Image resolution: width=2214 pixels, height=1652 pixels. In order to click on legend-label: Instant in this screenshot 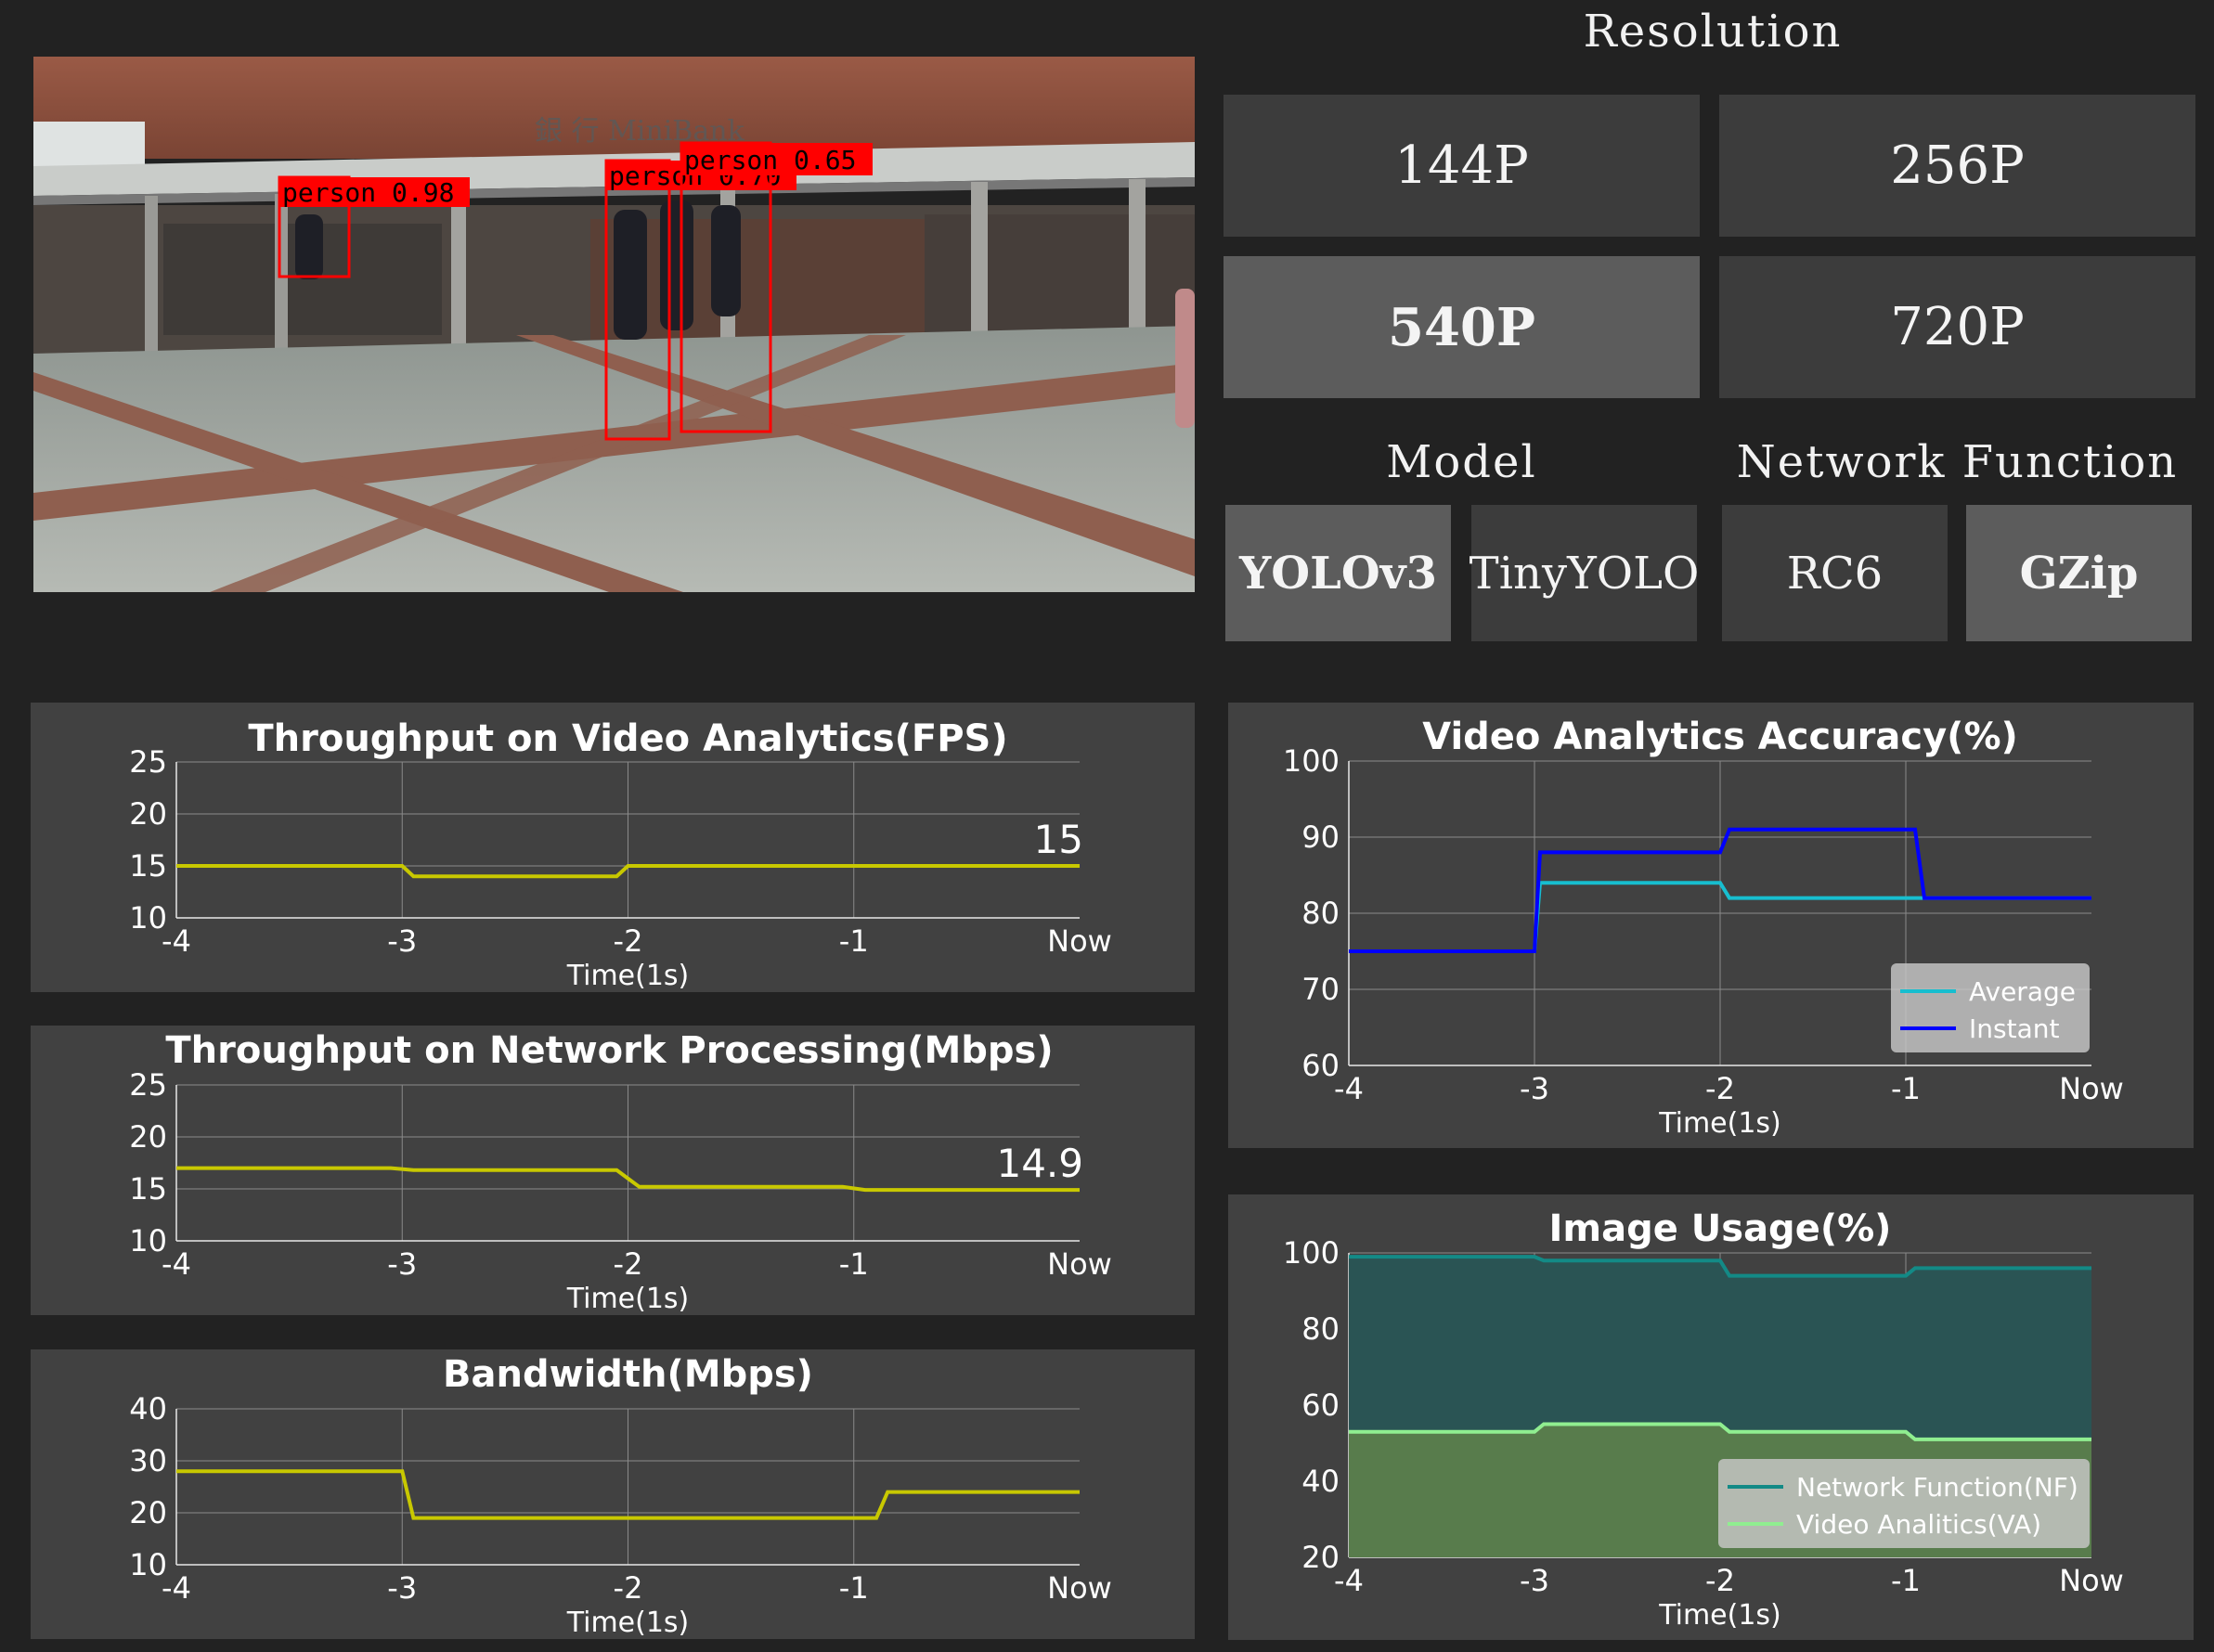, I will do `click(2014, 1028)`.